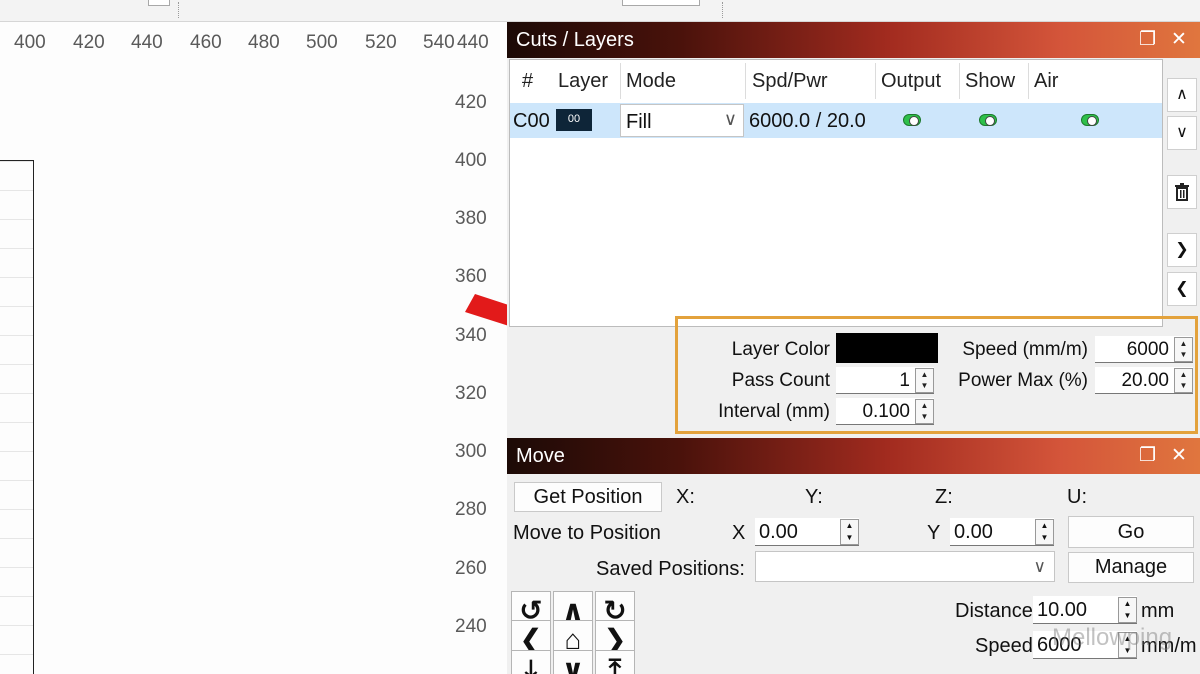 Image resolution: width=1200 pixels, height=674 pixels. I want to click on x-position-value: 0.00, so click(778, 532).